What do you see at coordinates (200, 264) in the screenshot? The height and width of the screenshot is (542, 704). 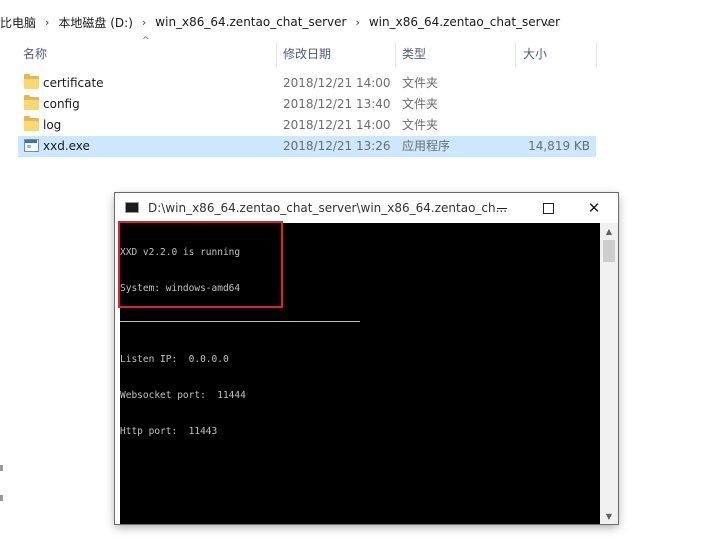 I see `highlight-box` at bounding box center [200, 264].